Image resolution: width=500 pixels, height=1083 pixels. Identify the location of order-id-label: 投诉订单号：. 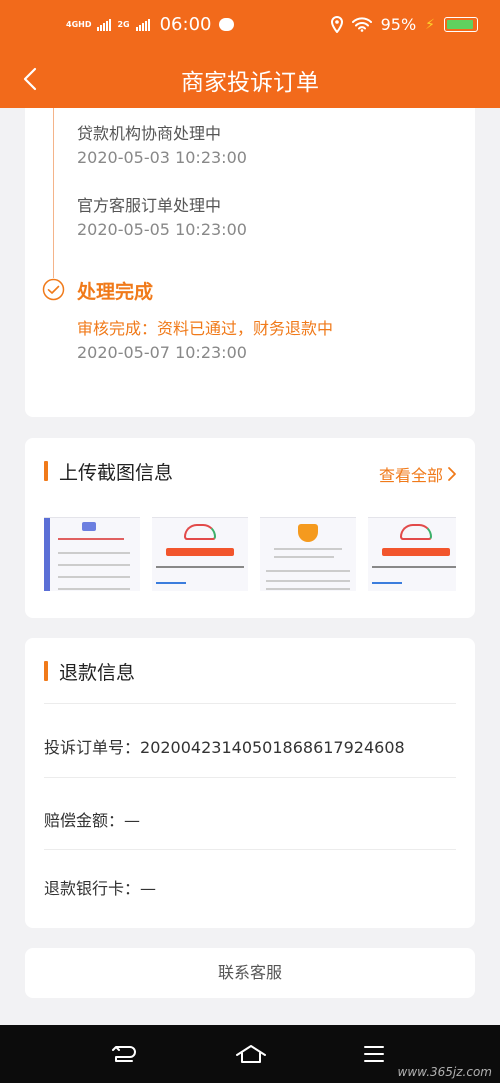
(92, 747).